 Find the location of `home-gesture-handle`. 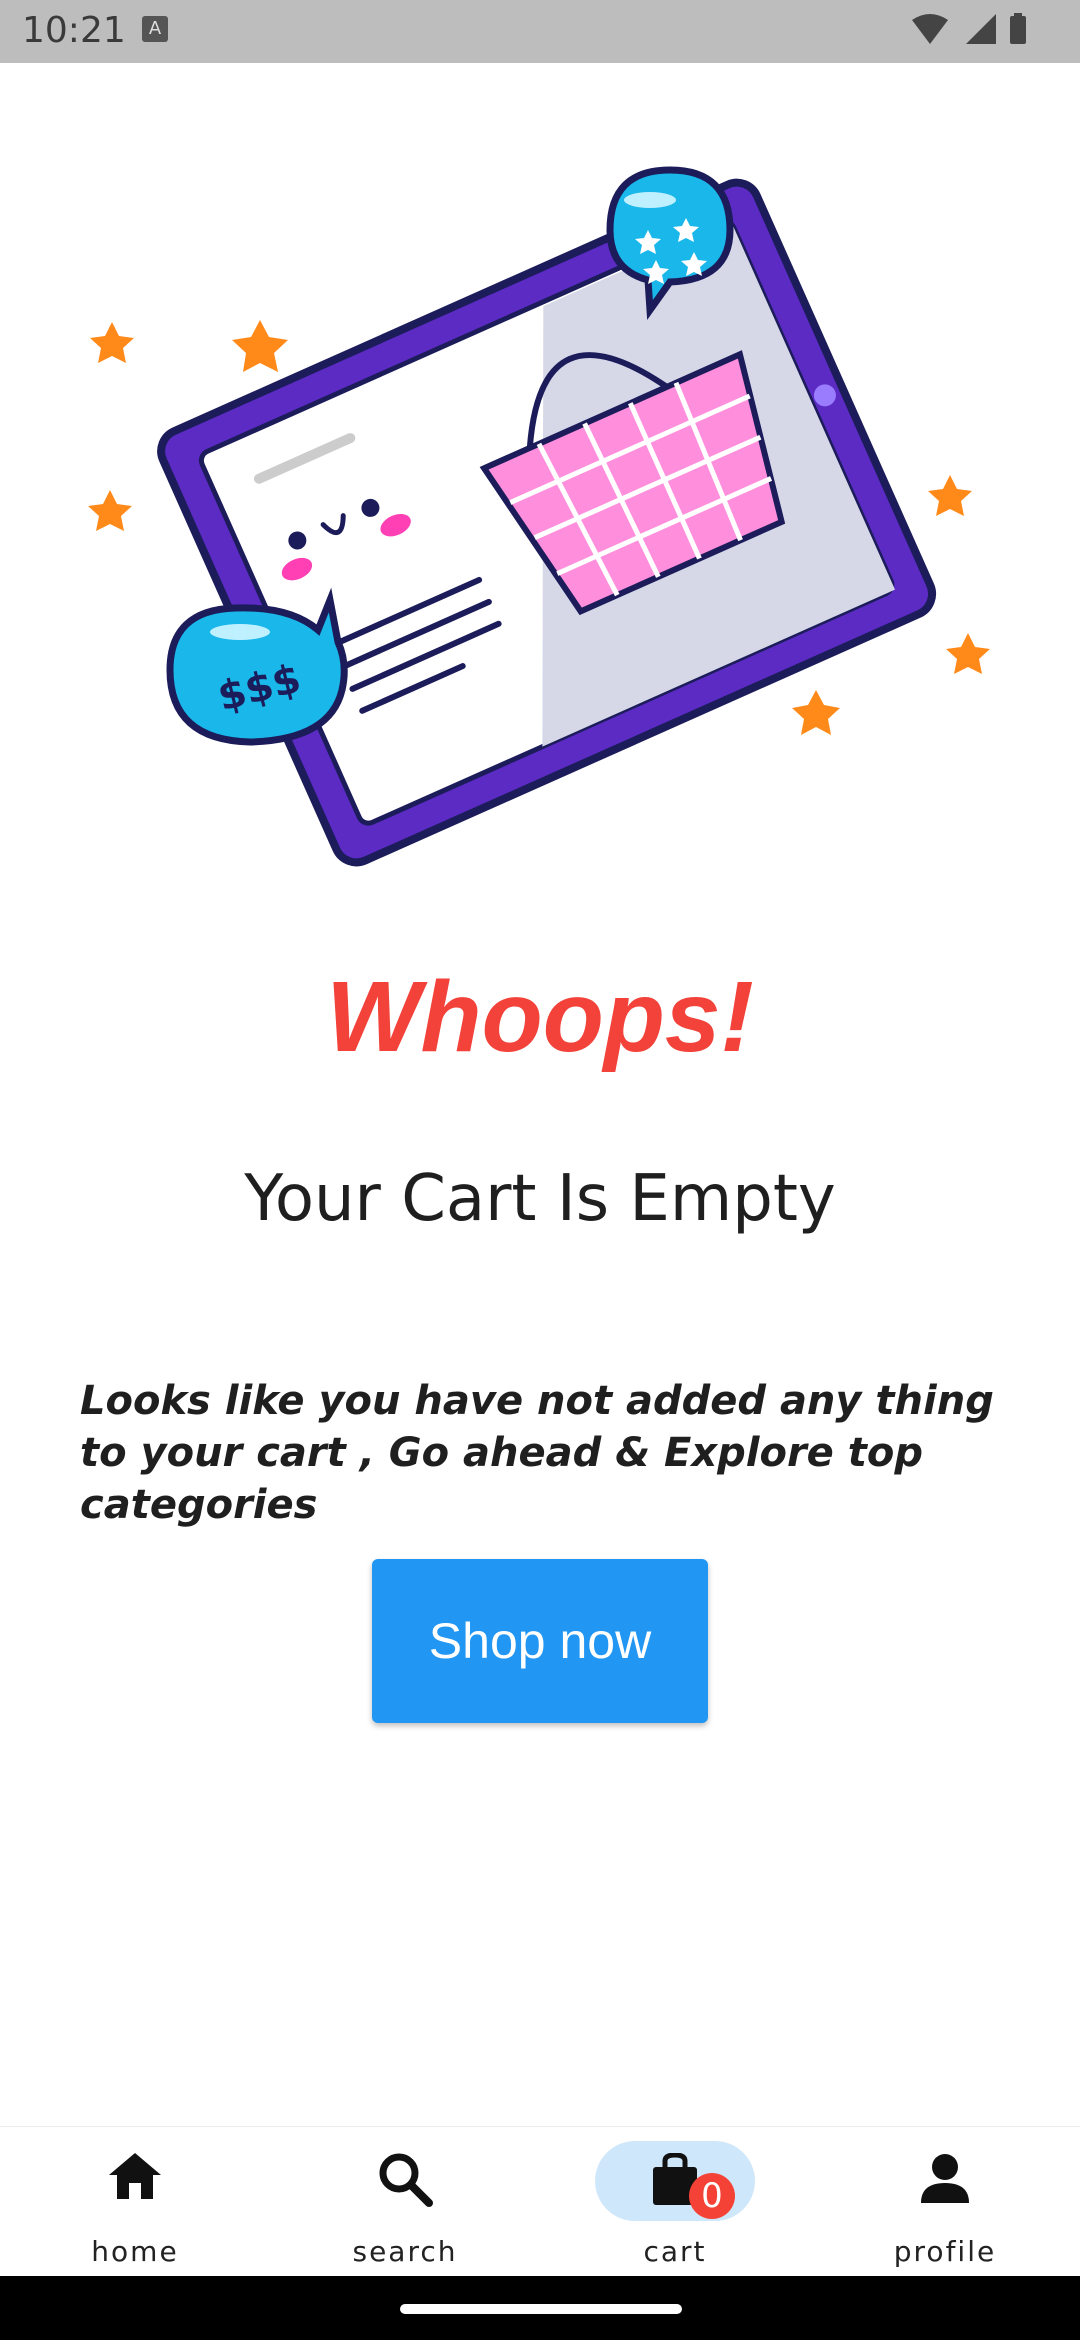

home-gesture-handle is located at coordinates (541, 2309).